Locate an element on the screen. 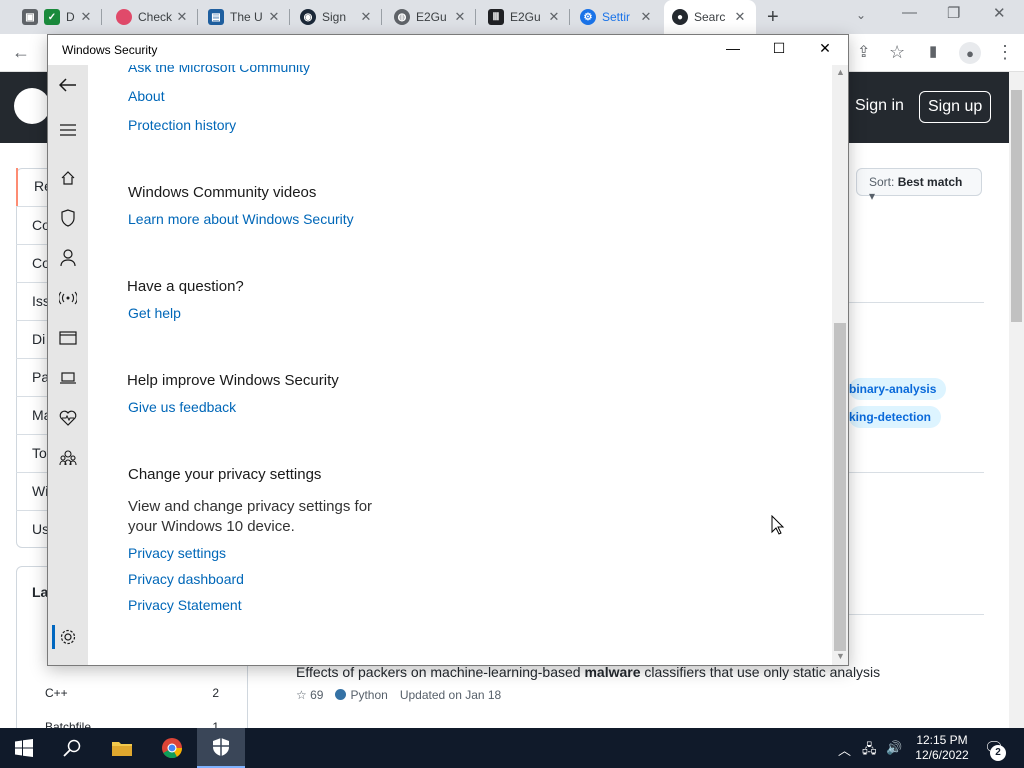 The height and width of the screenshot is (768, 1024). caret-down-icon: ▾ is located at coordinates (872, 196).